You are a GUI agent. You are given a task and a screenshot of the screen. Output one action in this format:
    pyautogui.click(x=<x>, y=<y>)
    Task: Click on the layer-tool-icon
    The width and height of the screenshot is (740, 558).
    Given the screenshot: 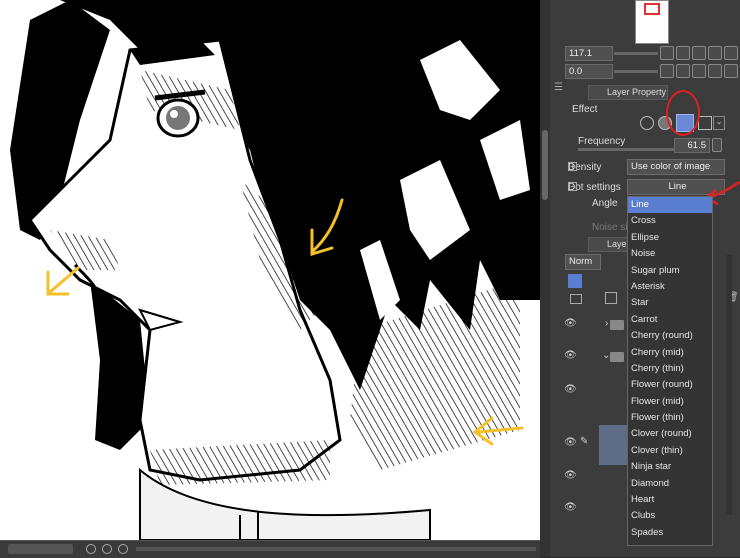 What is the action you would take?
    pyautogui.click(x=575, y=281)
    